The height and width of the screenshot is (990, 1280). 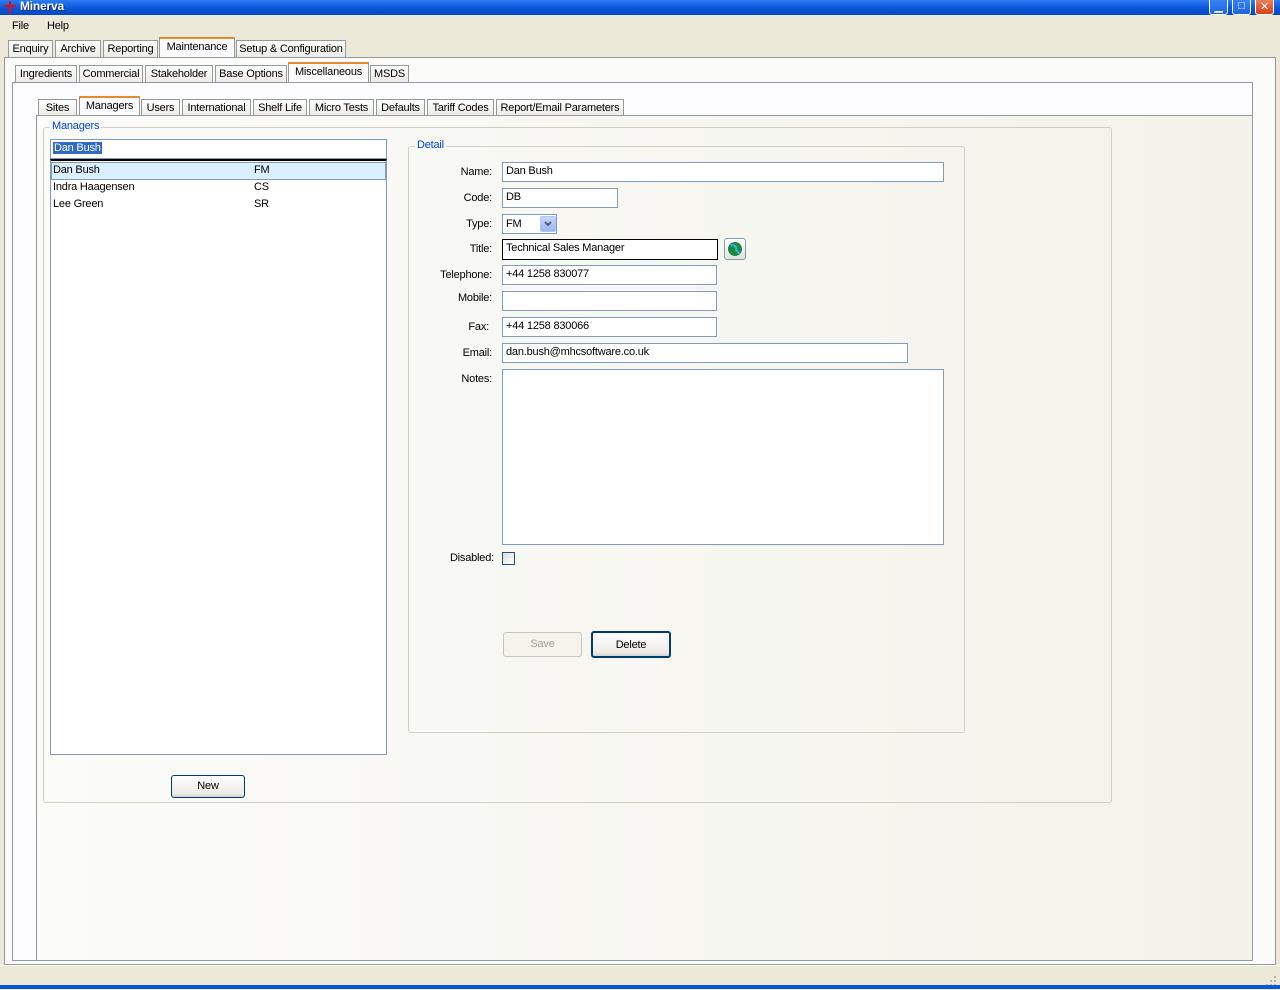 What do you see at coordinates (471, 558) in the screenshot?
I see `disabled-label: Disabled:` at bounding box center [471, 558].